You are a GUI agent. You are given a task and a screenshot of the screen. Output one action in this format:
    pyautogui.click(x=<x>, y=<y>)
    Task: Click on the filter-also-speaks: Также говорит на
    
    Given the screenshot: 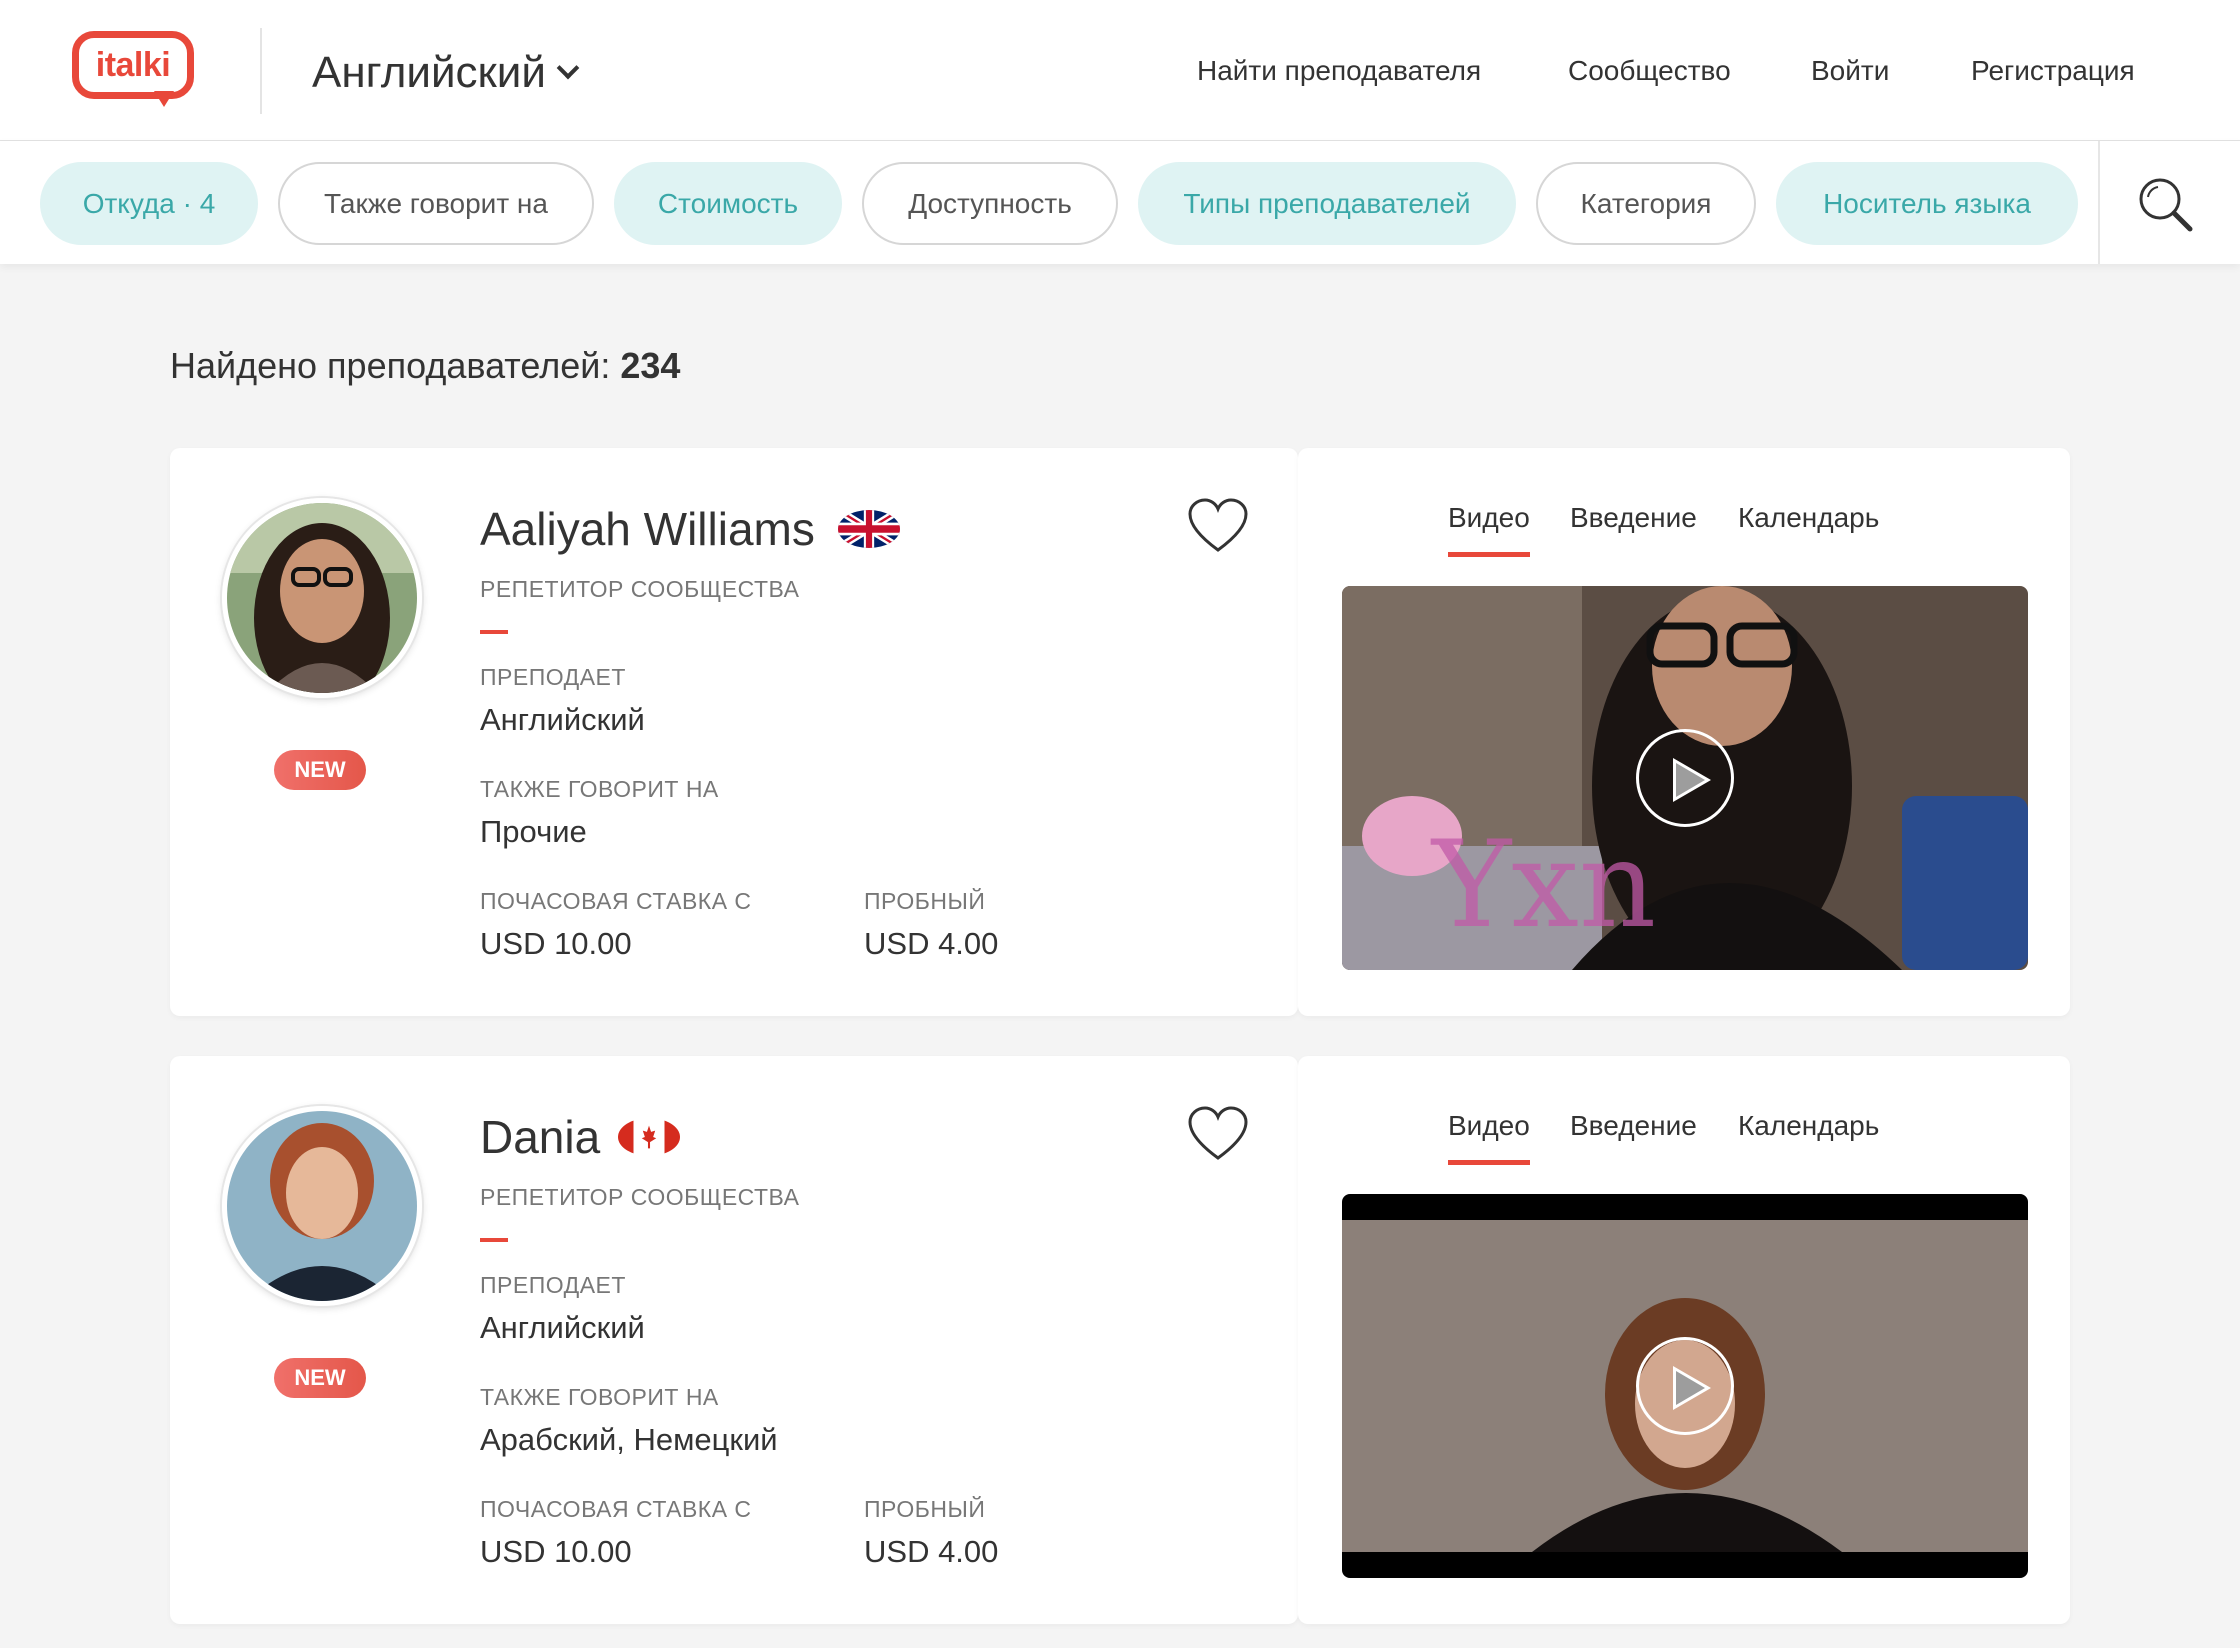 What is the action you would take?
    pyautogui.click(x=436, y=203)
    